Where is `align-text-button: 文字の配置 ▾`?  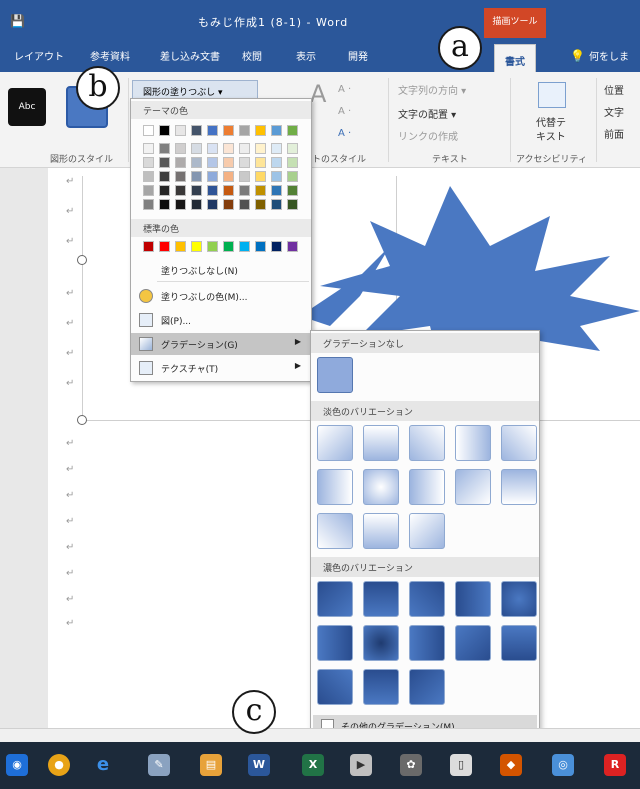
align-text-button: 文字の配置 ▾ is located at coordinates (427, 113).